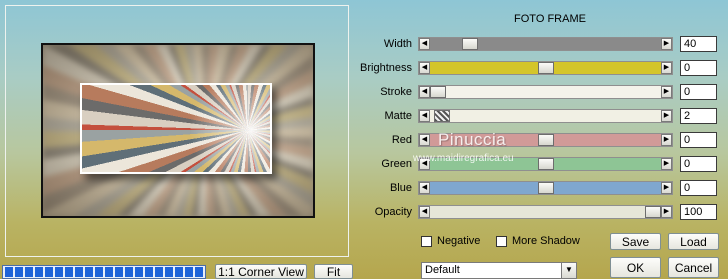  Describe the element at coordinates (546, 140) in the screenshot. I see `red-slider-thumb` at that location.